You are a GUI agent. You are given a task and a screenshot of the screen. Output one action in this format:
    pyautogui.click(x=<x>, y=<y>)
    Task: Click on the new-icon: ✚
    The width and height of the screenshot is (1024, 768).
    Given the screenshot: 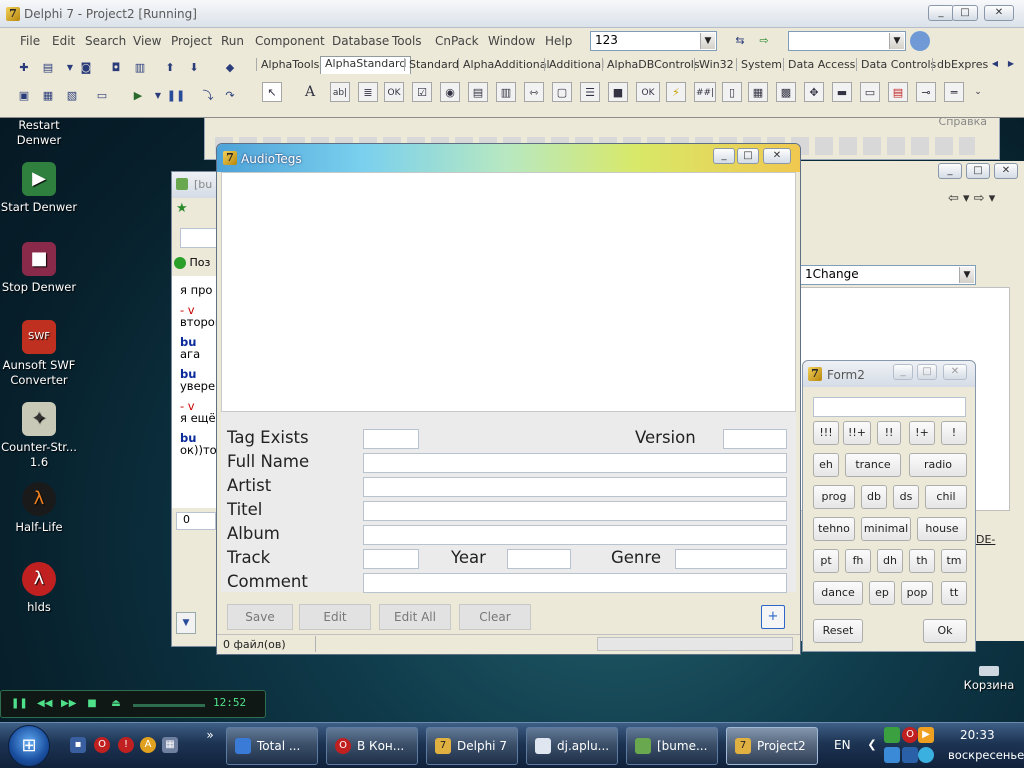 What is the action you would take?
    pyautogui.click(x=24, y=68)
    